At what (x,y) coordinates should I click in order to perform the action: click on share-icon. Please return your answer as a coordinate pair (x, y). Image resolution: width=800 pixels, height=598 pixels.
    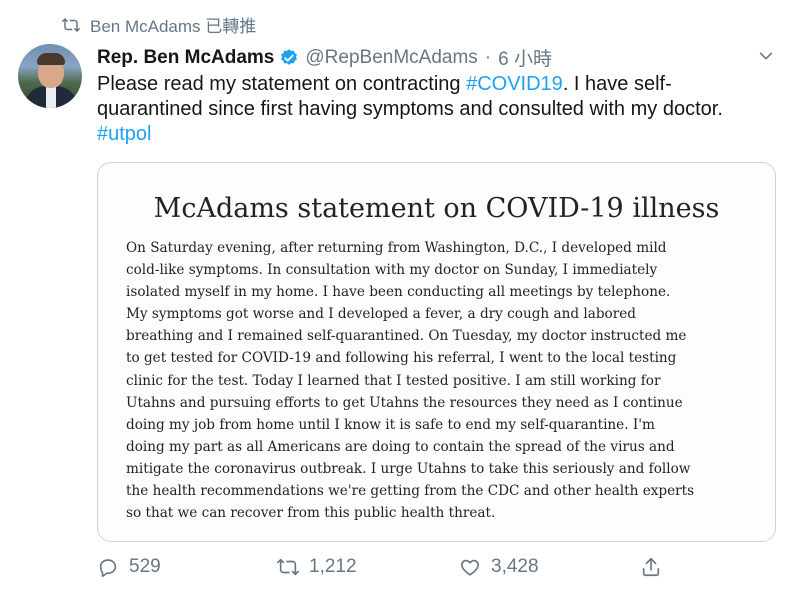
    Looking at the image, I should click on (651, 567).